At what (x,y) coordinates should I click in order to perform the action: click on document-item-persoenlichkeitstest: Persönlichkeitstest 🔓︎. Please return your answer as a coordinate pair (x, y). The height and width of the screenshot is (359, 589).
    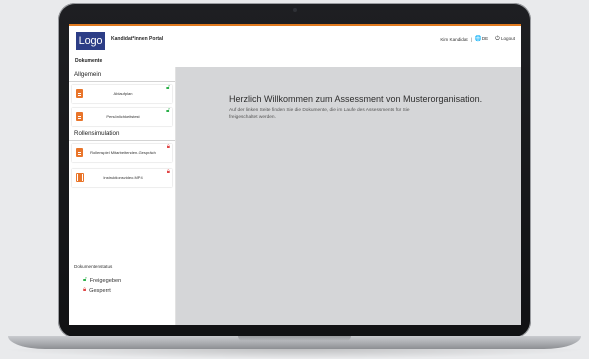
    Looking at the image, I should click on (122, 117).